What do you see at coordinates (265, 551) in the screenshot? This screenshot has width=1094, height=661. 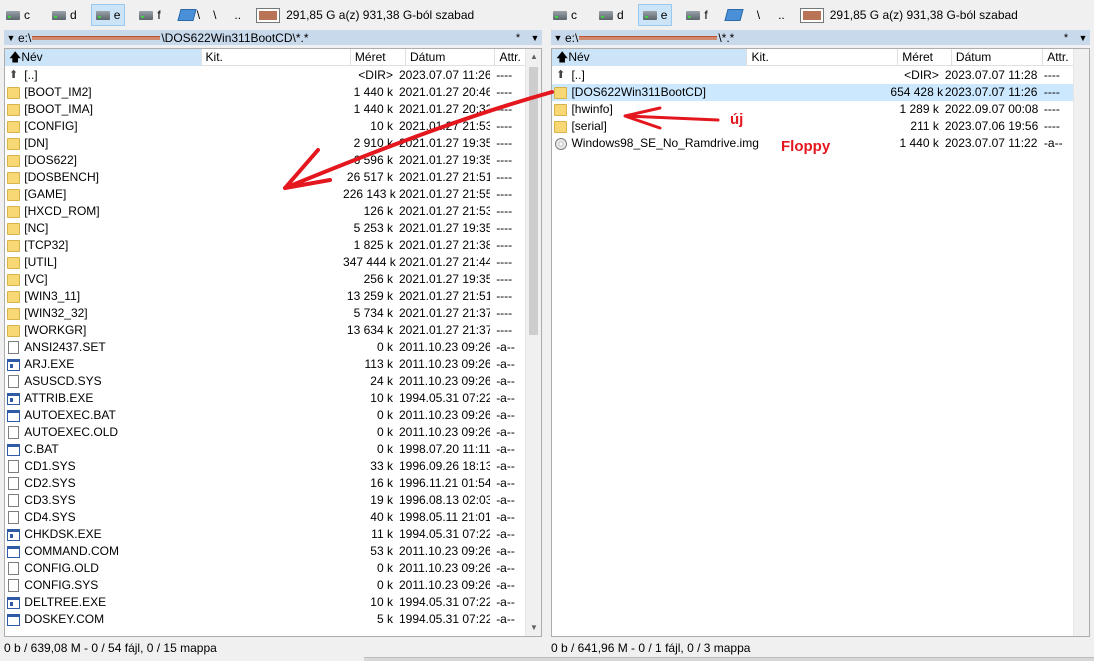 I see `table-row: COMMAND.COM 53 k 2011.10.23 09:26 -a--` at bounding box center [265, 551].